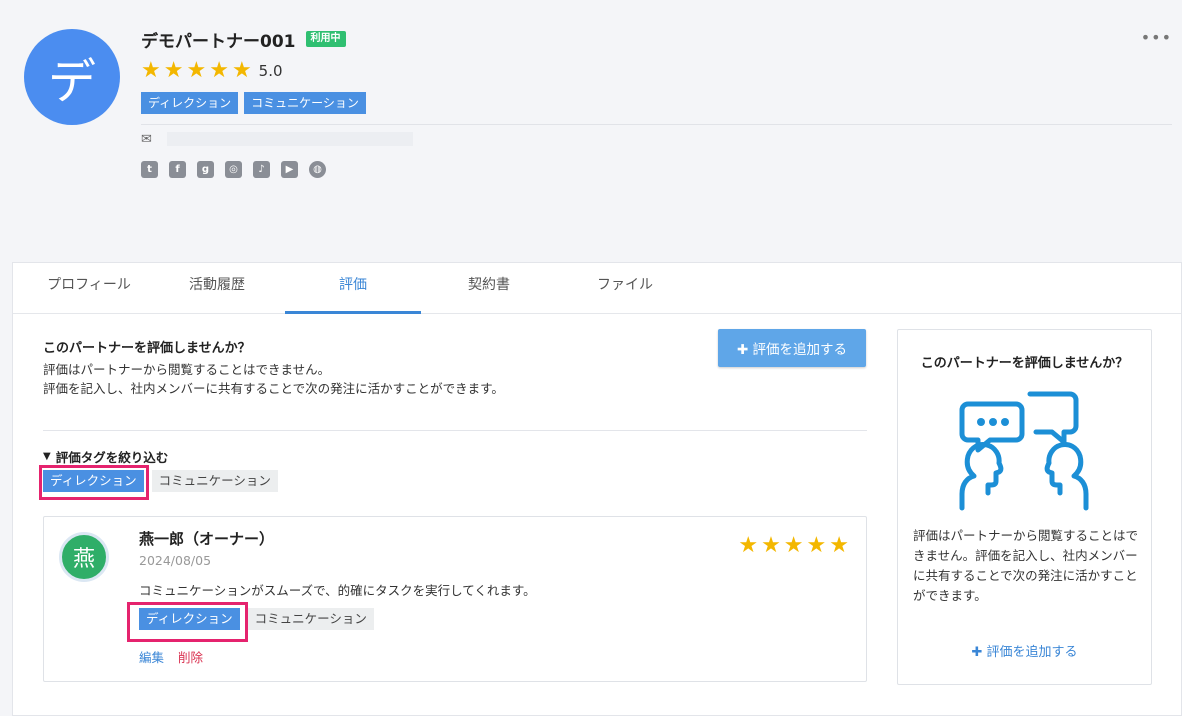 This screenshot has width=1182, height=716. What do you see at coordinates (146, 139) in the screenshot?
I see `mail-icon: ✉` at bounding box center [146, 139].